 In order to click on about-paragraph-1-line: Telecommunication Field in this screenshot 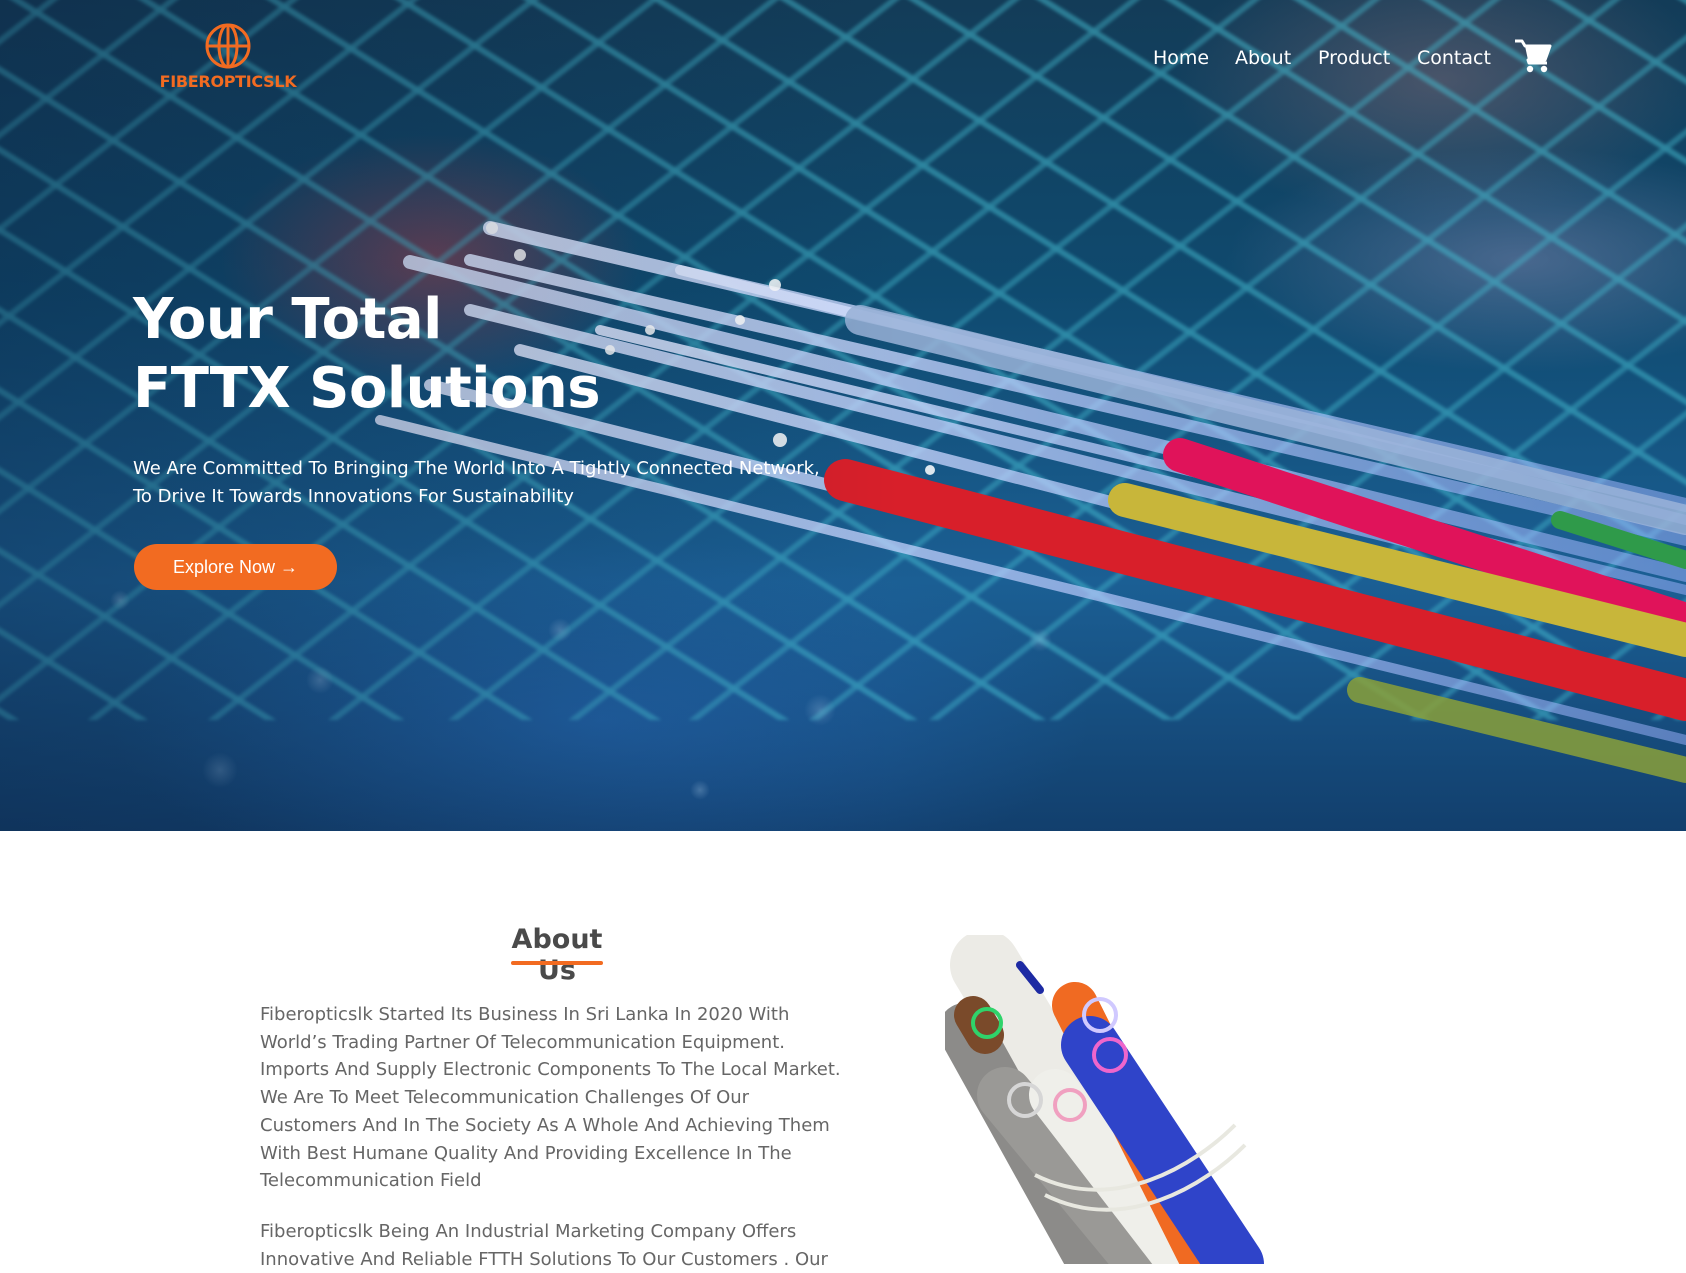, I will do `click(371, 1181)`.